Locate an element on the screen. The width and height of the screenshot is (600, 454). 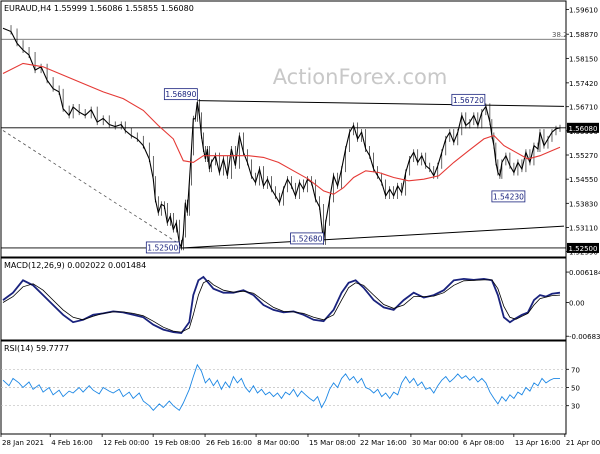
rsi-y-tick-label: 70 is located at coordinates (575, 370).